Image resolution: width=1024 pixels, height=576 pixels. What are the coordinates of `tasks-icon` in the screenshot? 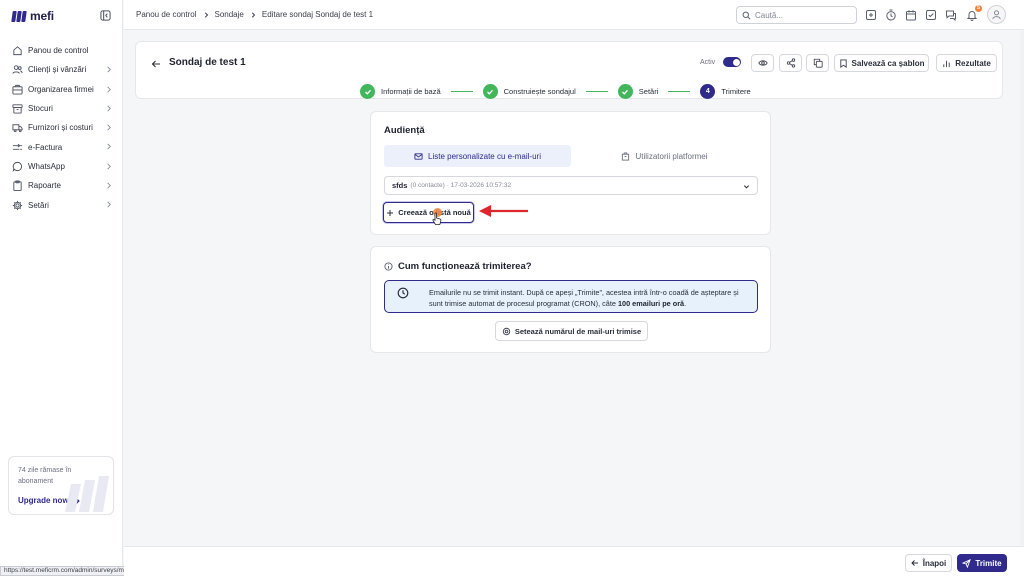 It's located at (931, 15).